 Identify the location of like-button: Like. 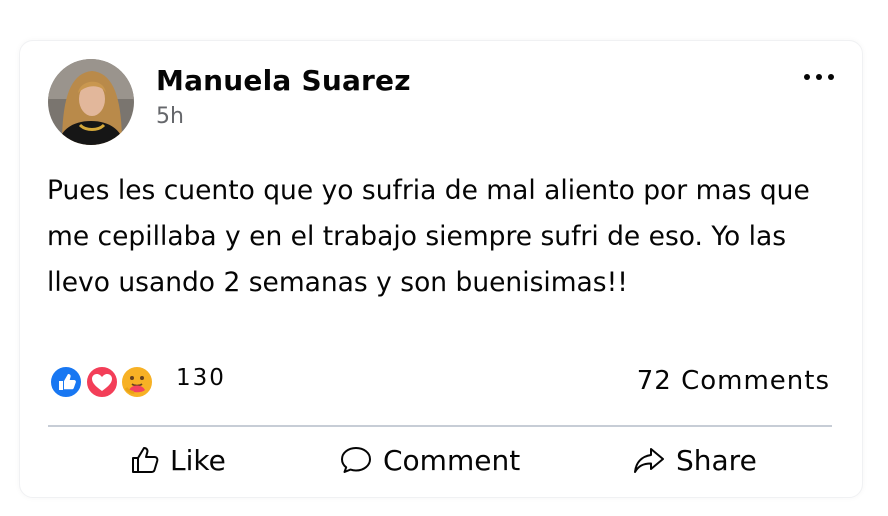
(178, 460).